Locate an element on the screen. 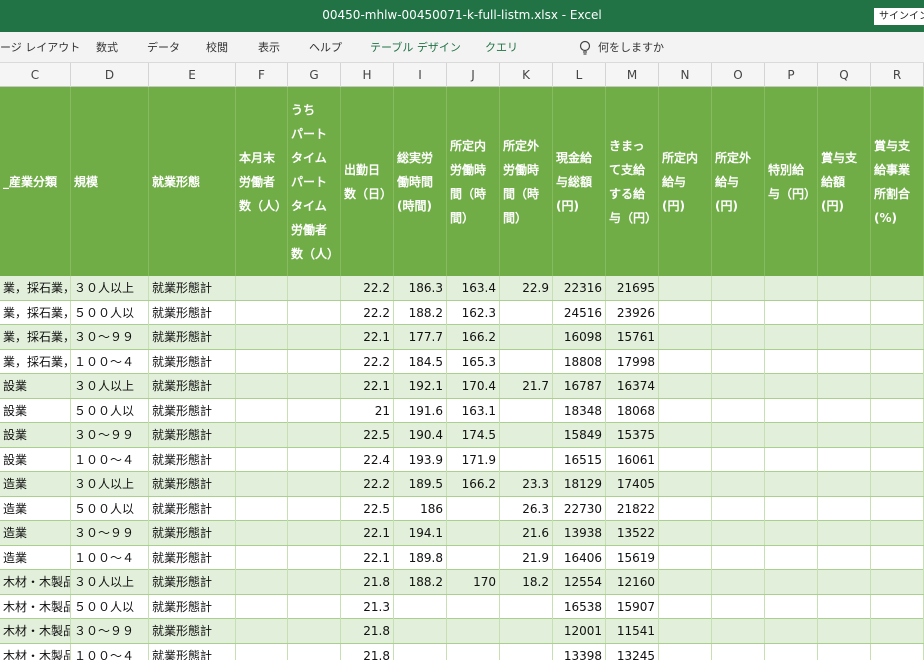 The image size is (924, 660). column-header: P is located at coordinates (791, 75).